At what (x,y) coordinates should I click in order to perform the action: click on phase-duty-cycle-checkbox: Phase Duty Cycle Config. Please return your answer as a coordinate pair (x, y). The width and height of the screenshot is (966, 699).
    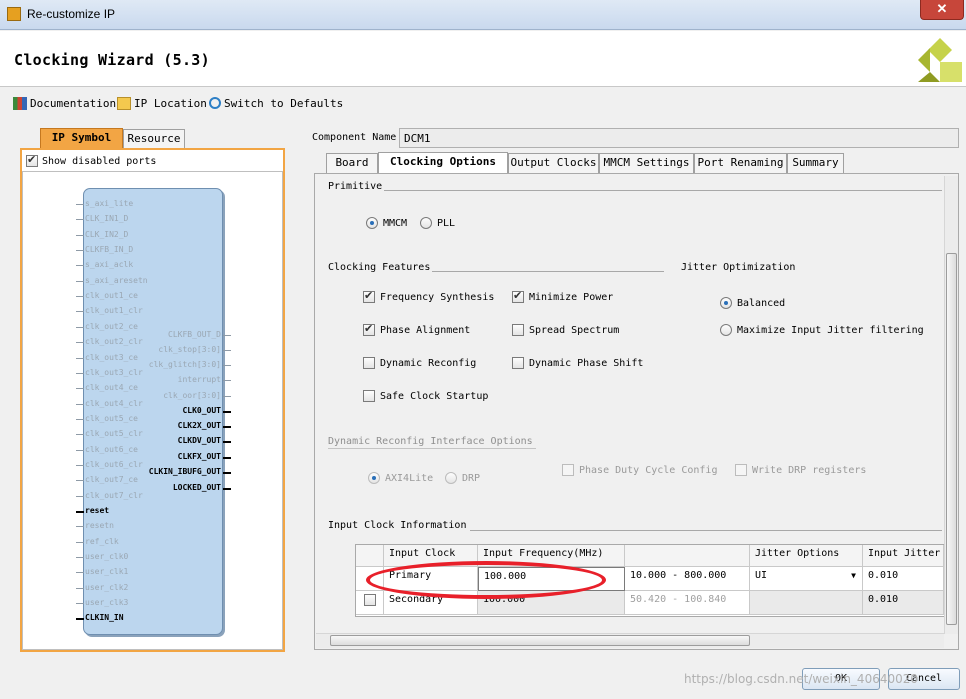
    Looking at the image, I should click on (639, 470).